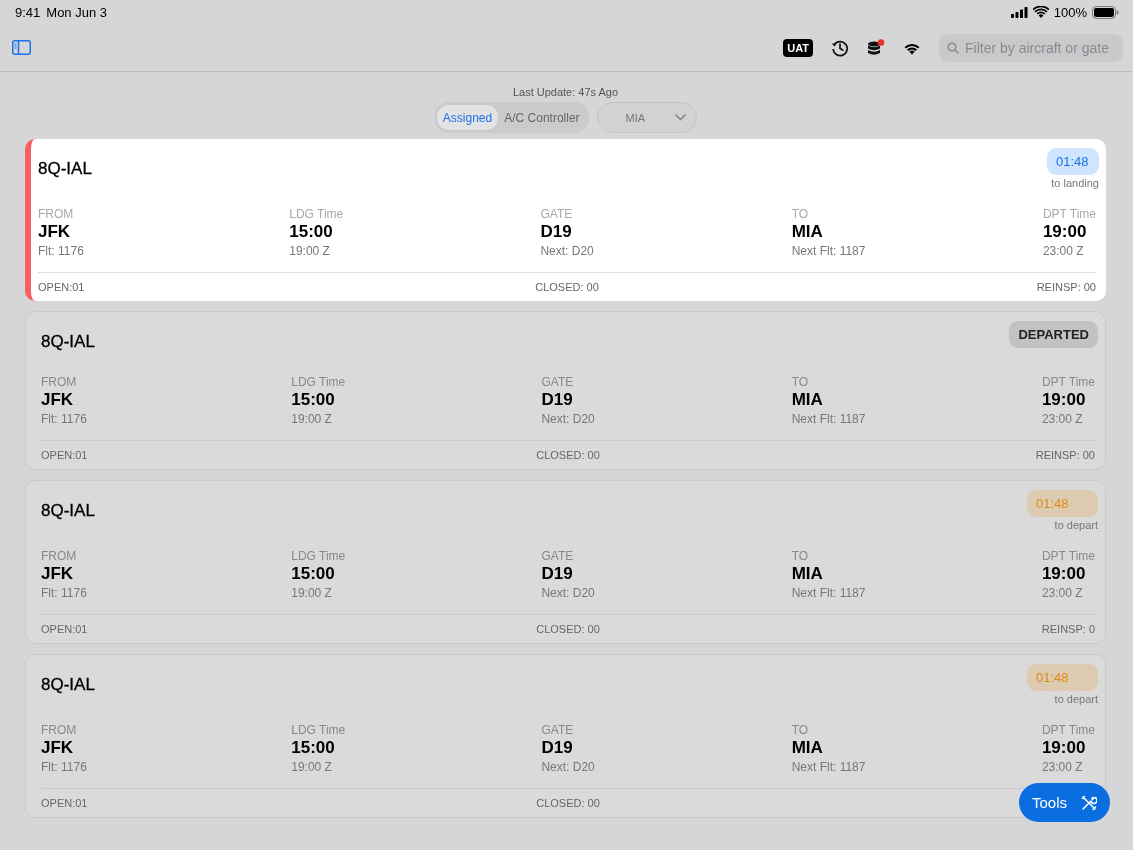  What do you see at coordinates (565, 92) in the screenshot?
I see `last-update-text: Last Update: 47s Ago` at bounding box center [565, 92].